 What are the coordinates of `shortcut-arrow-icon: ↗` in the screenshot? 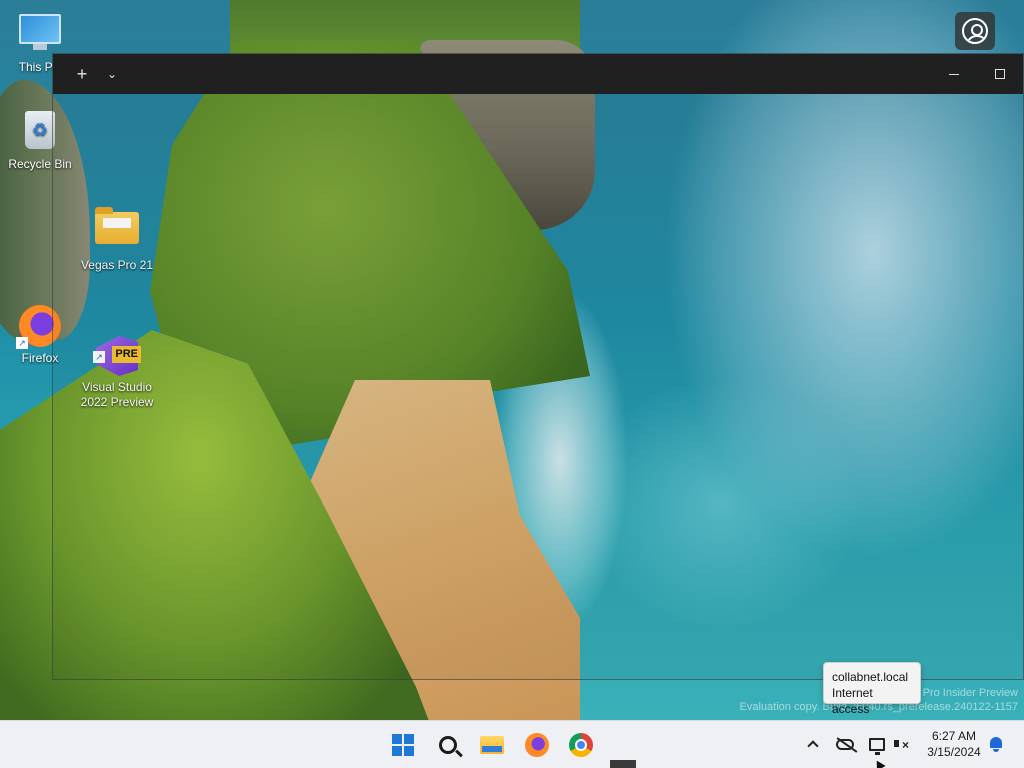 It's located at (22, 343).